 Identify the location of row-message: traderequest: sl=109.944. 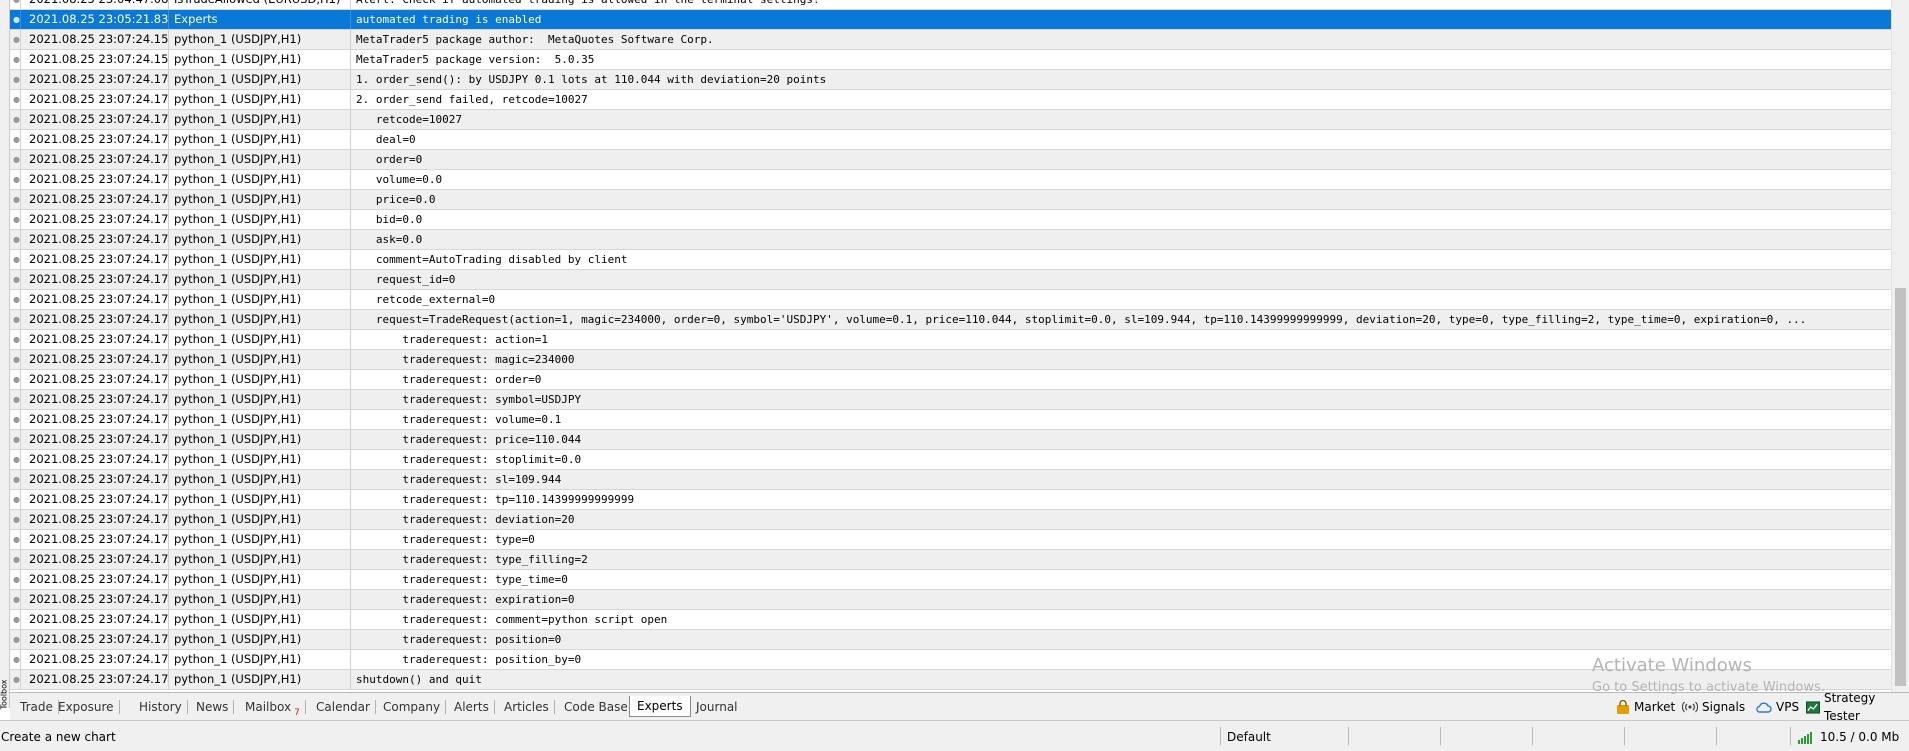
(459, 479).